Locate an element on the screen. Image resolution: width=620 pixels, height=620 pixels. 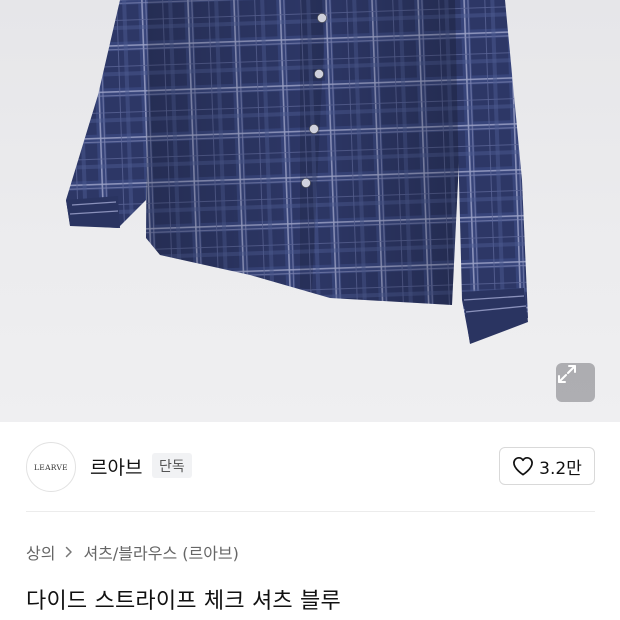
chevron-right-icon is located at coordinates (69, 552).